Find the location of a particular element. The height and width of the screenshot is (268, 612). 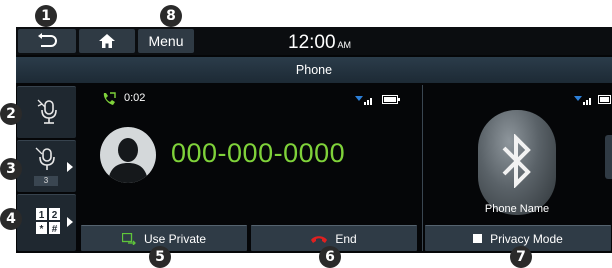

bluetooth-device-card is located at coordinates (517, 162).